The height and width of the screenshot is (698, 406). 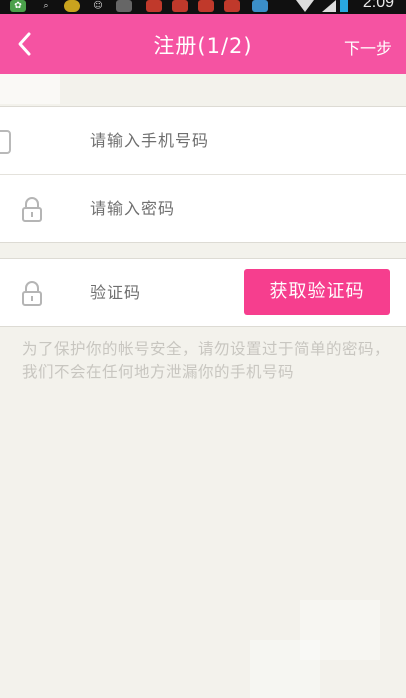 I want to click on status-time: 2:09, so click(x=378, y=5).